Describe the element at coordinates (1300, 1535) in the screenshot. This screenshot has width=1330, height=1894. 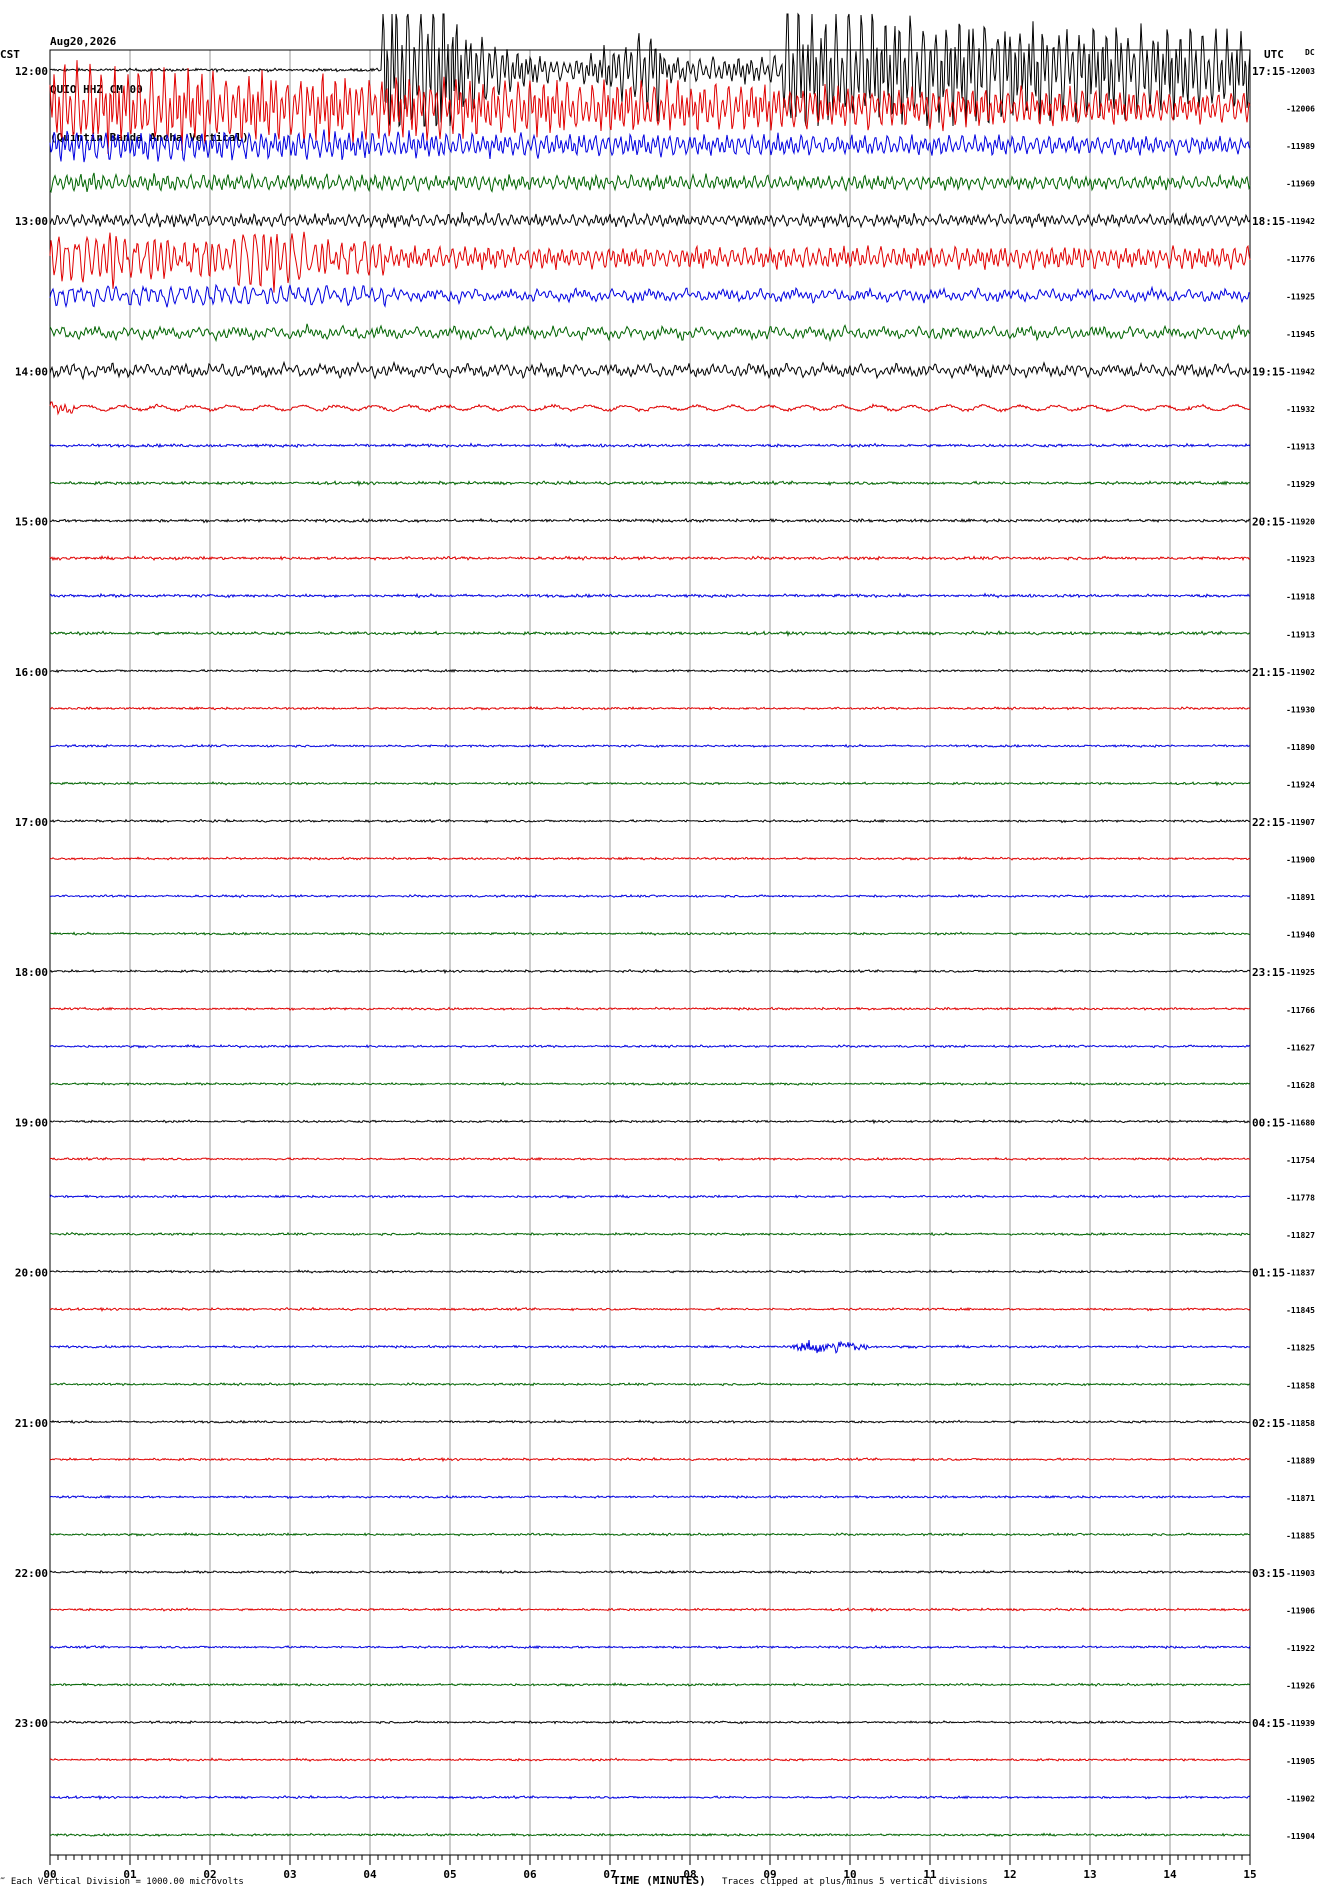
I see `dc-offset-label: -11885` at that location.